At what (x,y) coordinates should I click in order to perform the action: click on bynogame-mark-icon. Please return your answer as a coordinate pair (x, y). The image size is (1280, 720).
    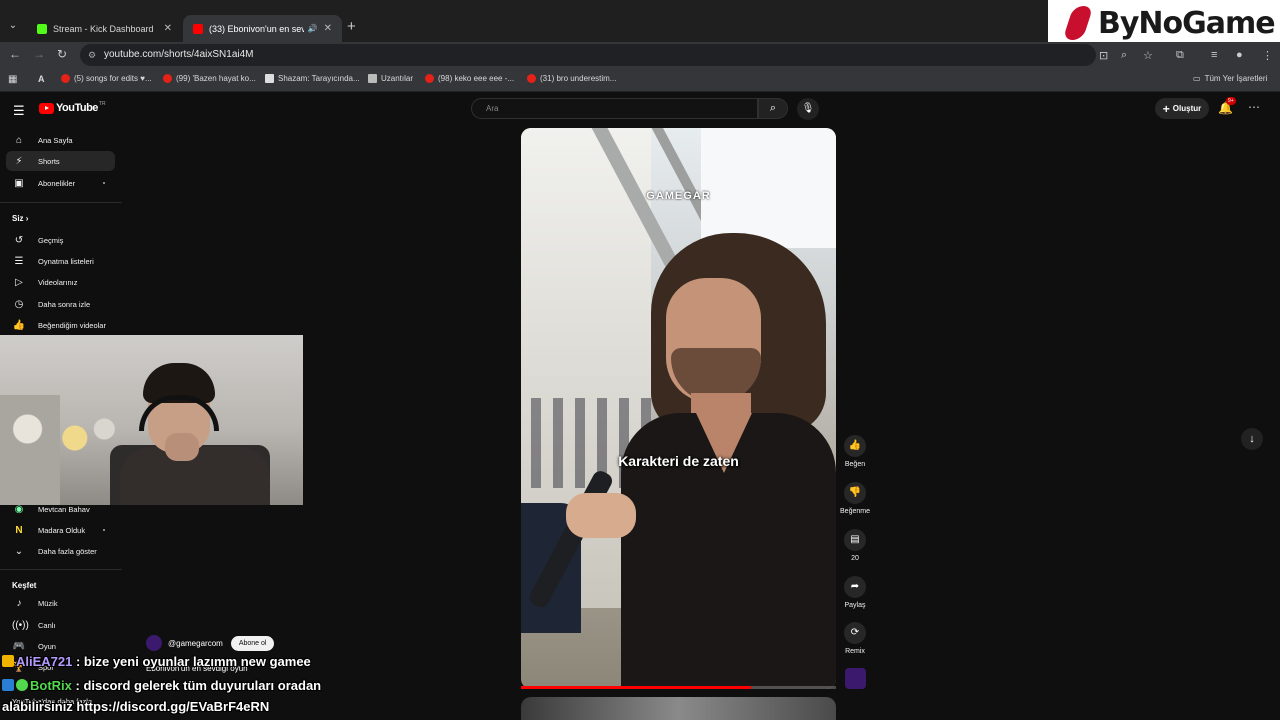
    Looking at the image, I should click on (1079, 23).